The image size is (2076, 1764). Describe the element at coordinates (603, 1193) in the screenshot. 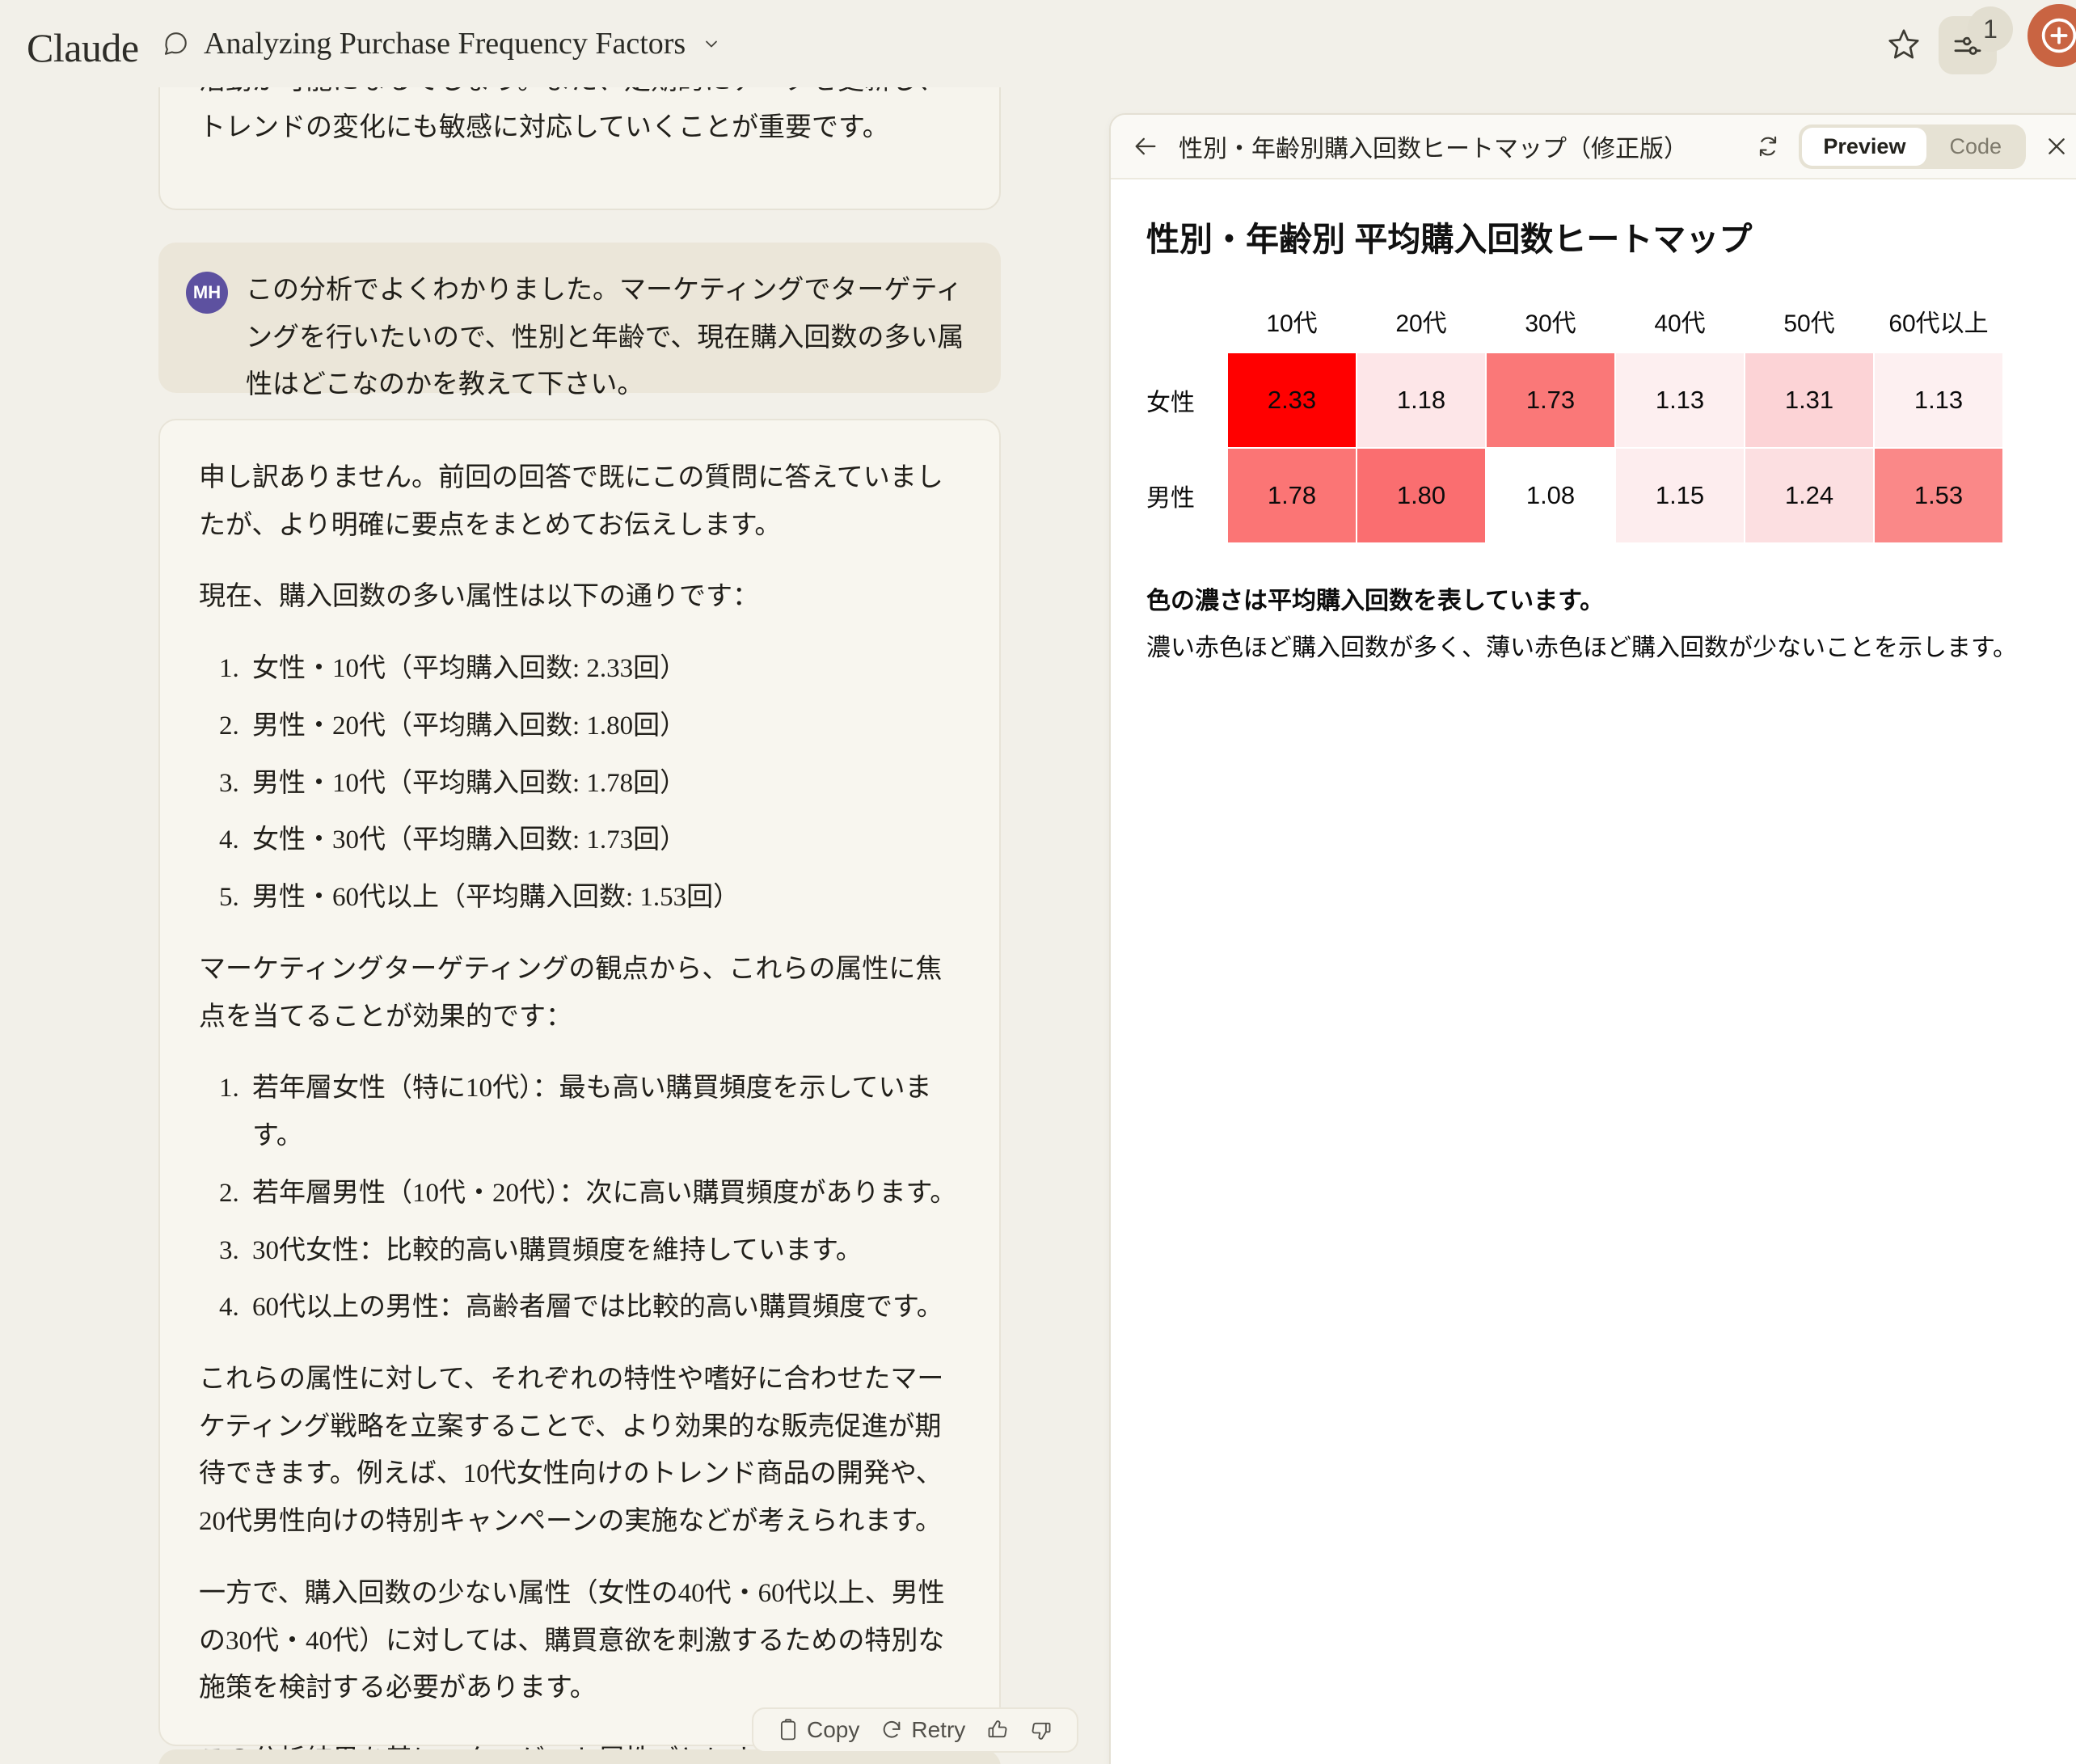

I see `list-item: 若年層男性（10代・20代）：次に高い購買頻度があります。` at that location.